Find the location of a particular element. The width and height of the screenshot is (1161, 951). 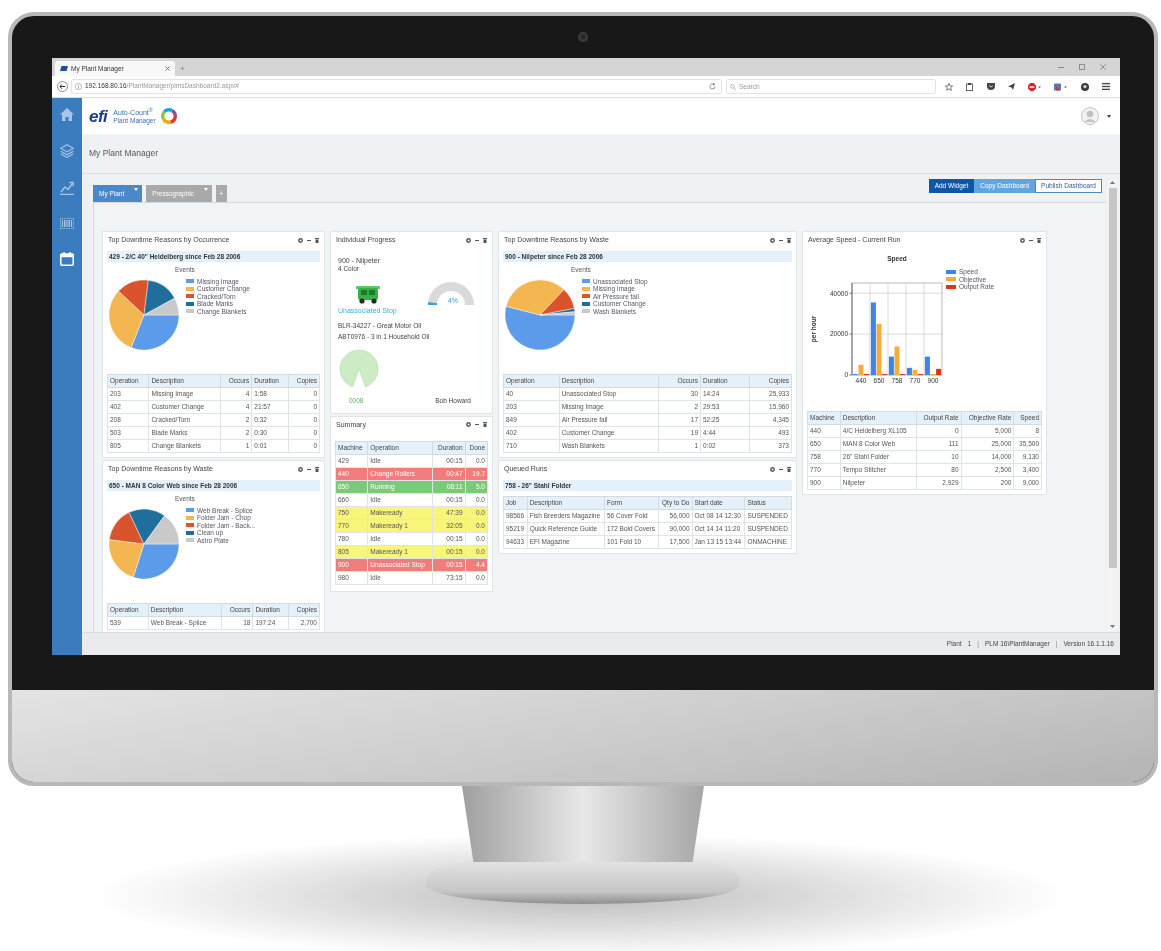

send-icon is located at coordinates (1011, 86).